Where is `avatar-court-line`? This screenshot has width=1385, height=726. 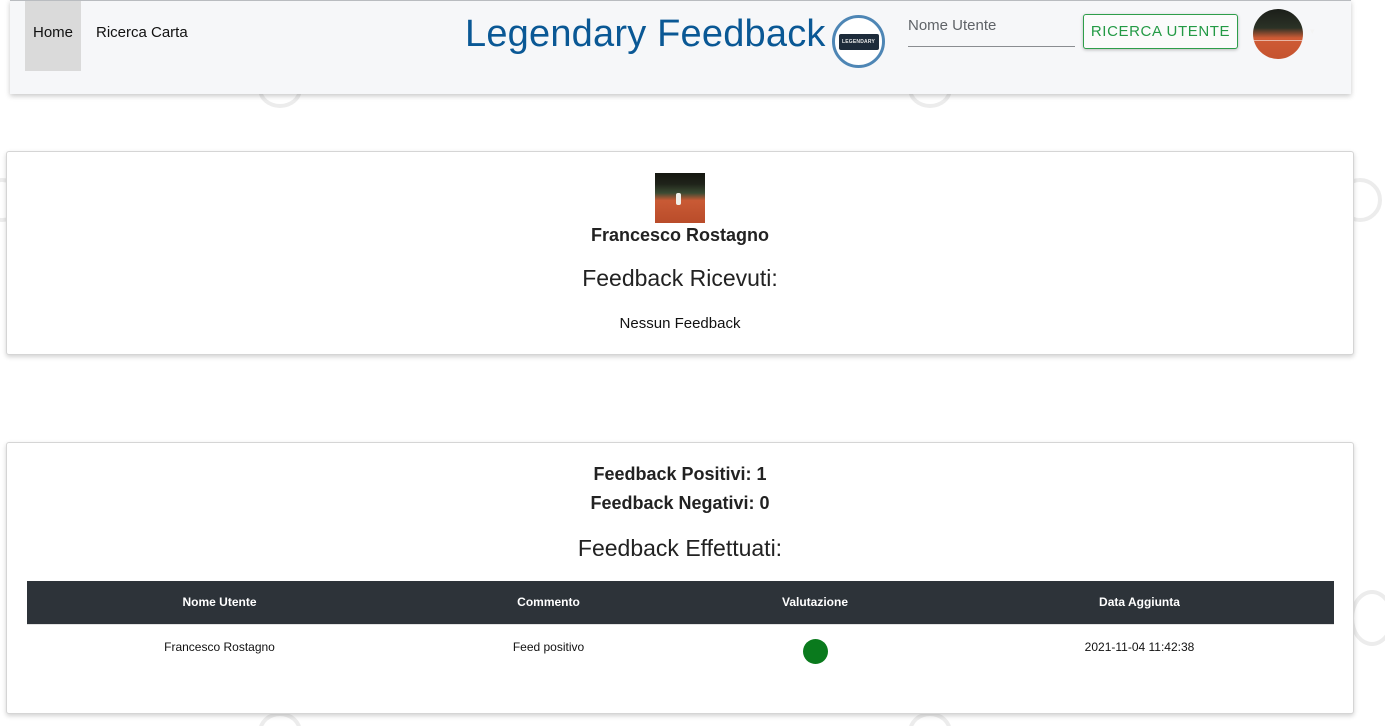
avatar-court-line is located at coordinates (1278, 40).